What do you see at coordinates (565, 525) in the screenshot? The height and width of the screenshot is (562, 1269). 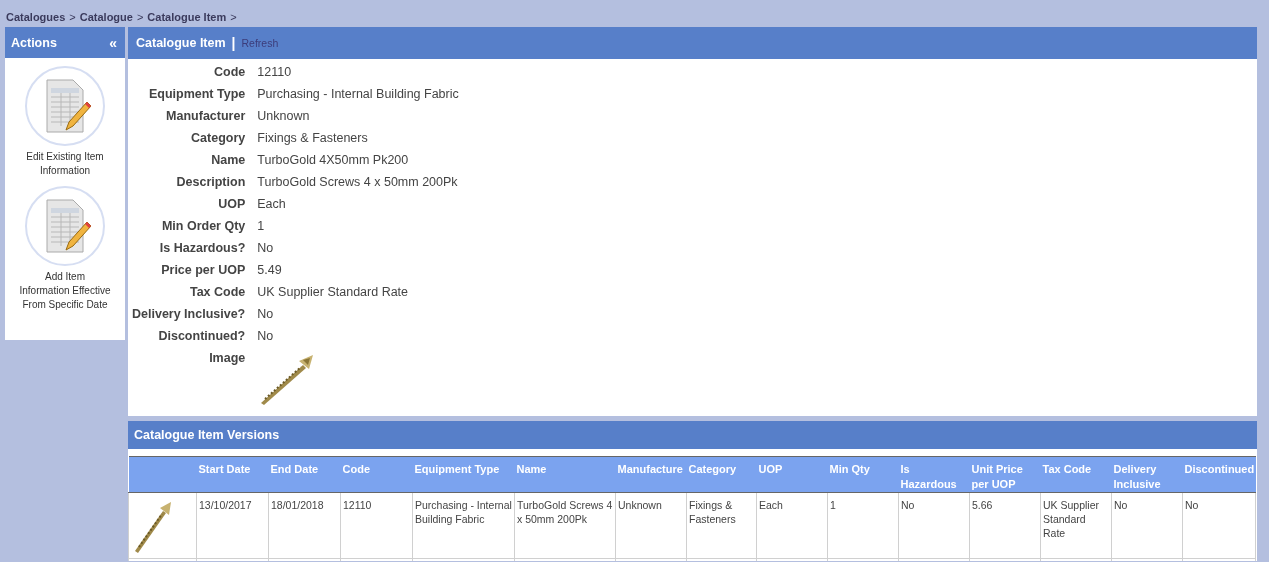 I see `table-cell: TurboGold Screws 4 x 50mm 200Pk` at bounding box center [565, 525].